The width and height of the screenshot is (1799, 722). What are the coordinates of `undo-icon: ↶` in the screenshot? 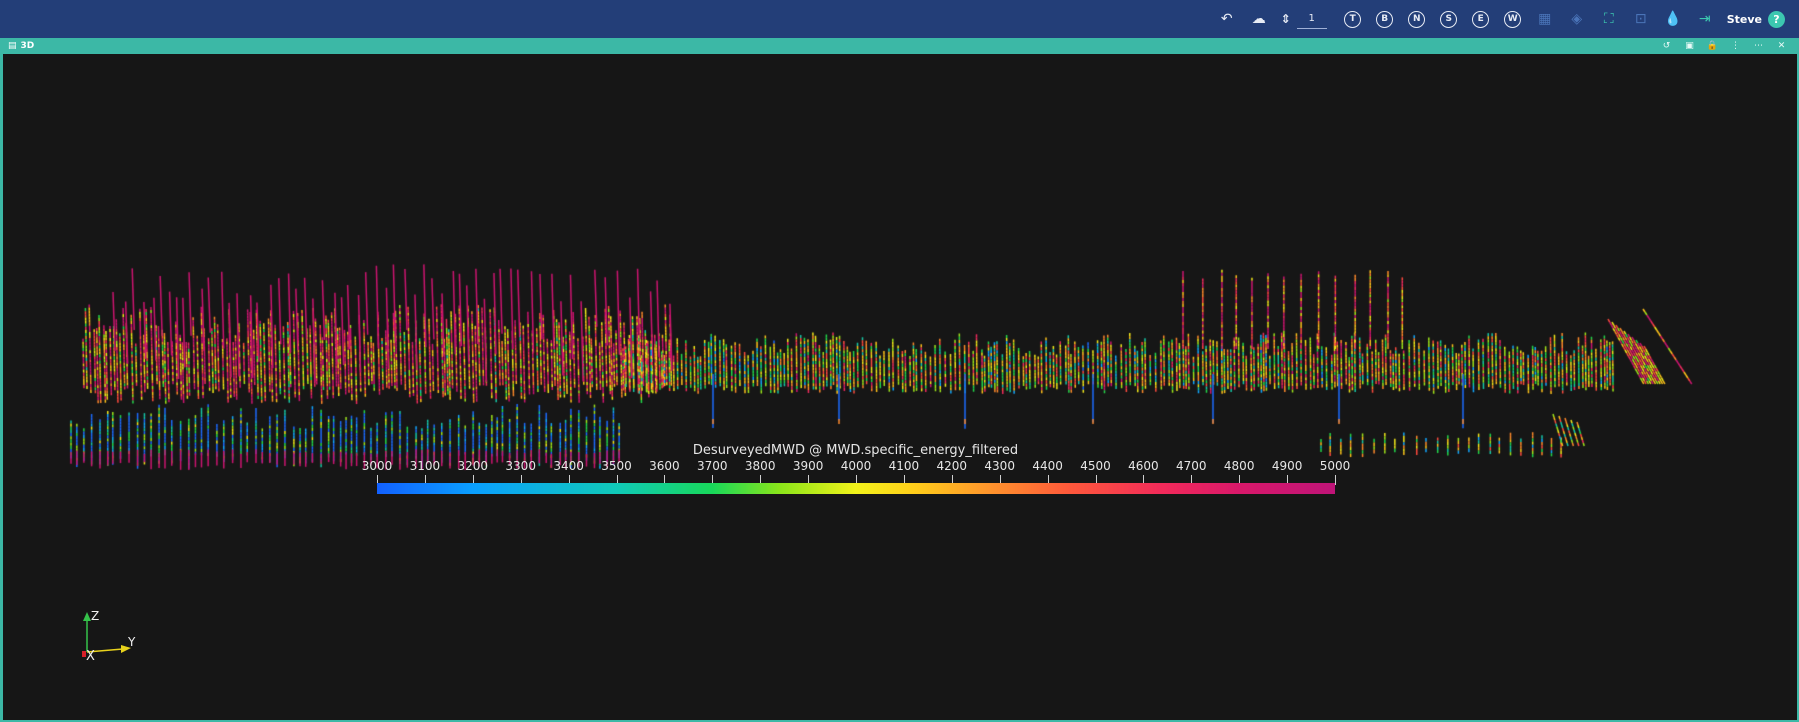 It's located at (1226, 19).